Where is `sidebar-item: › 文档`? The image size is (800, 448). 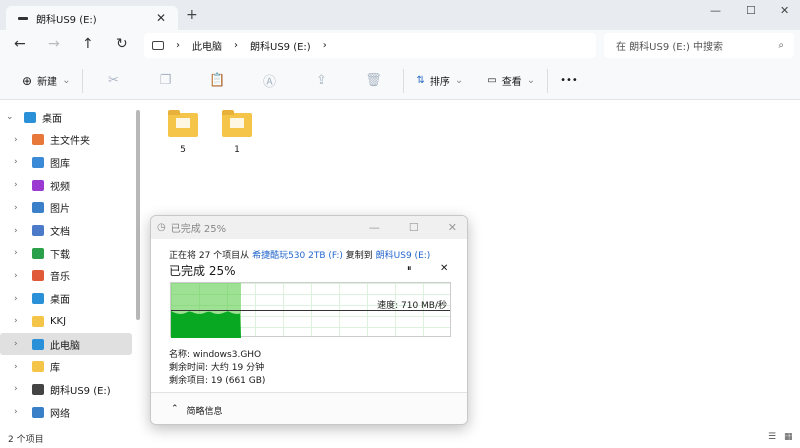 sidebar-item: › 文档 is located at coordinates (66, 231).